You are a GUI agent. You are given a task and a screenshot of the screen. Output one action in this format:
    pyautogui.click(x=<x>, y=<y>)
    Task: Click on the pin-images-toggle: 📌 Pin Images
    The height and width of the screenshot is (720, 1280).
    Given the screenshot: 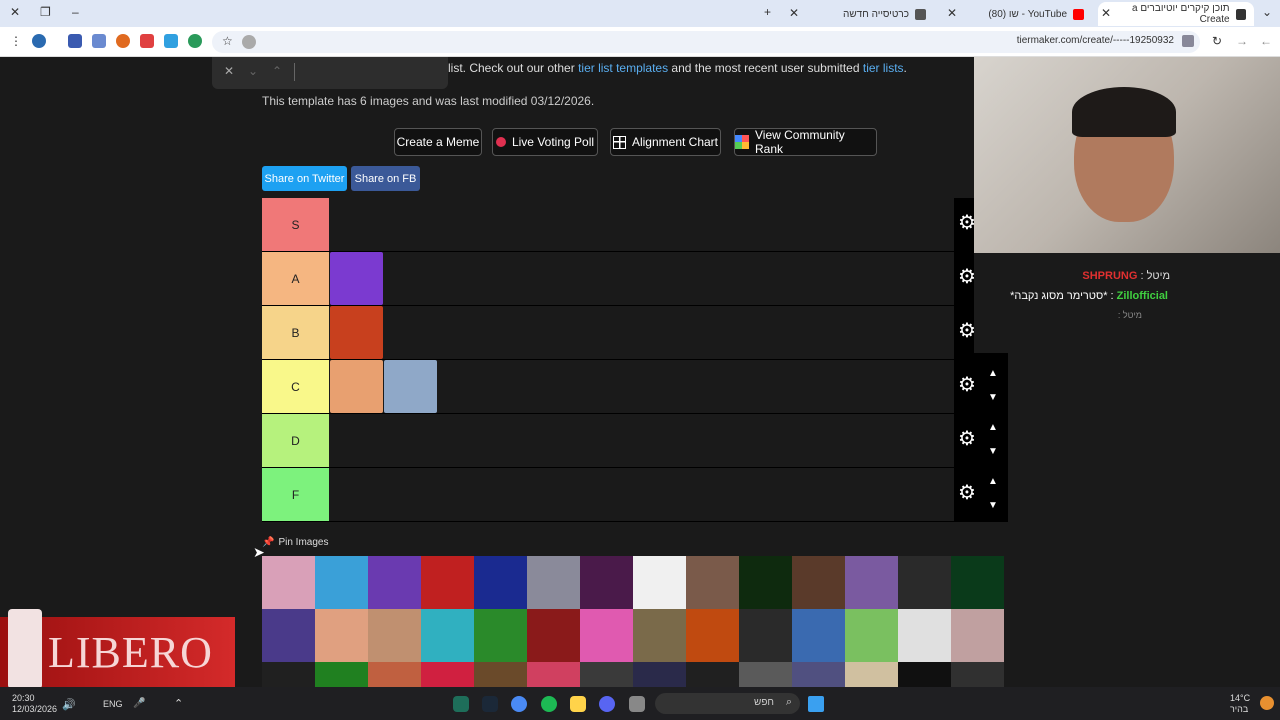 What is the action you would take?
    pyautogui.click(x=295, y=542)
    